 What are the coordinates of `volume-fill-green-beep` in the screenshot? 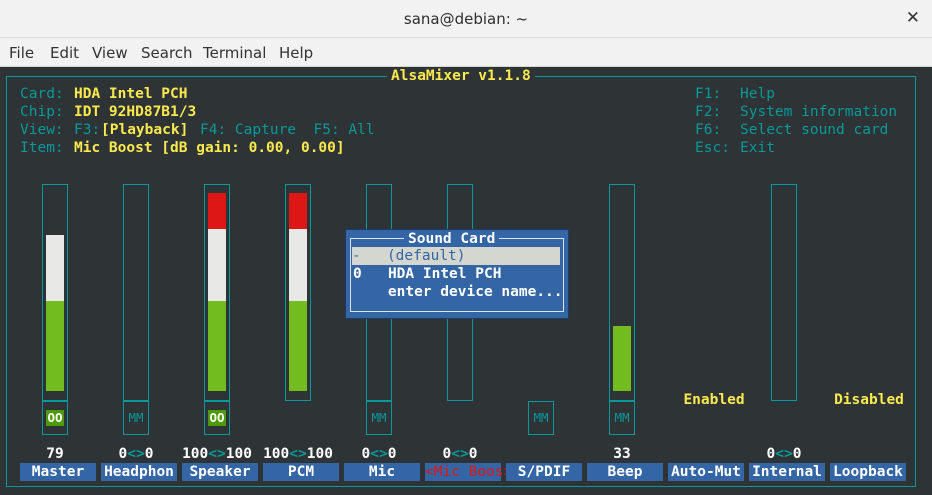 It's located at (622, 358).